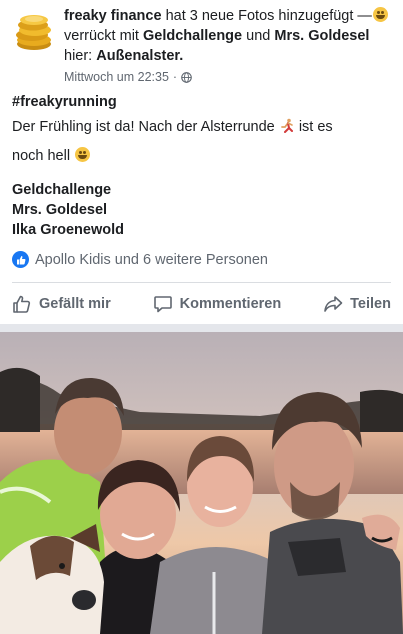 The height and width of the screenshot is (634, 403). Describe the element at coordinates (192, 36) in the screenshot. I see `tagged-person-link: Geldchallenge` at that location.